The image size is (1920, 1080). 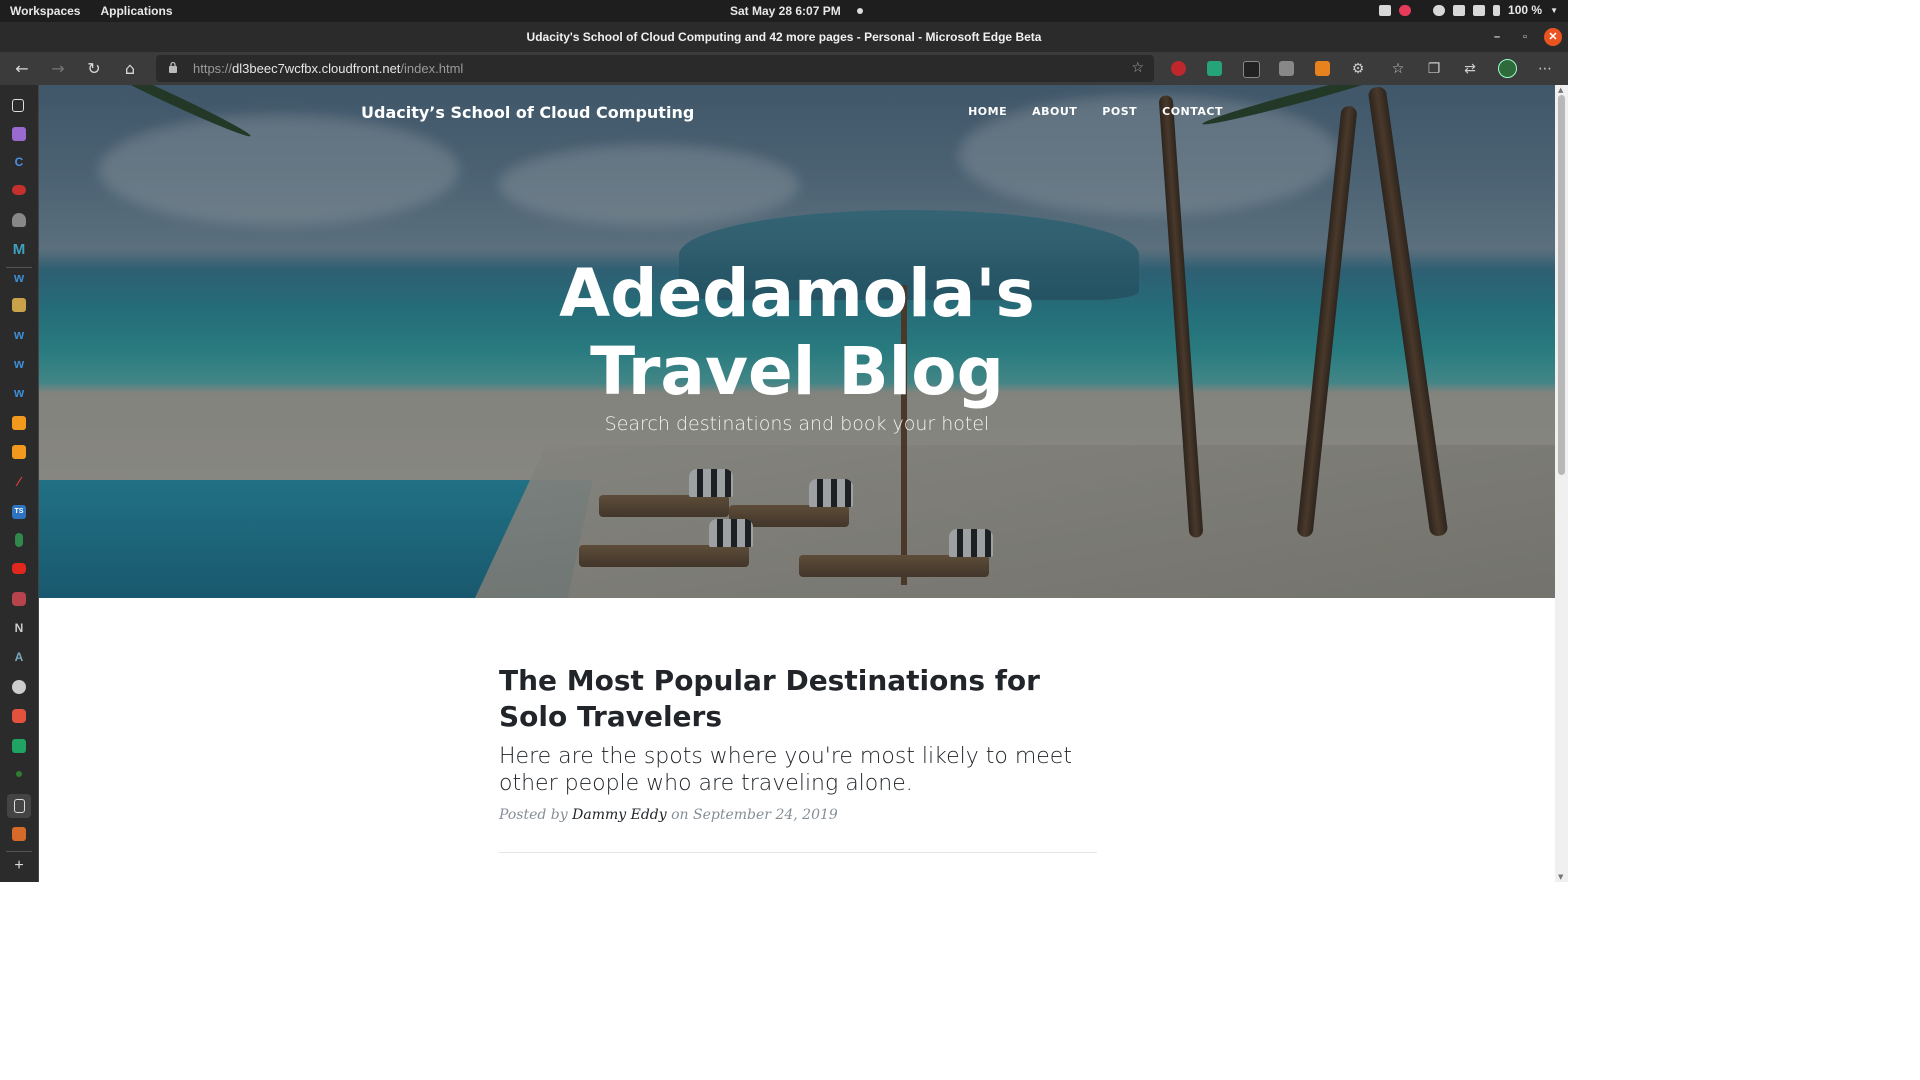 I want to click on dark-extension-icon, so click(x=1251, y=69).